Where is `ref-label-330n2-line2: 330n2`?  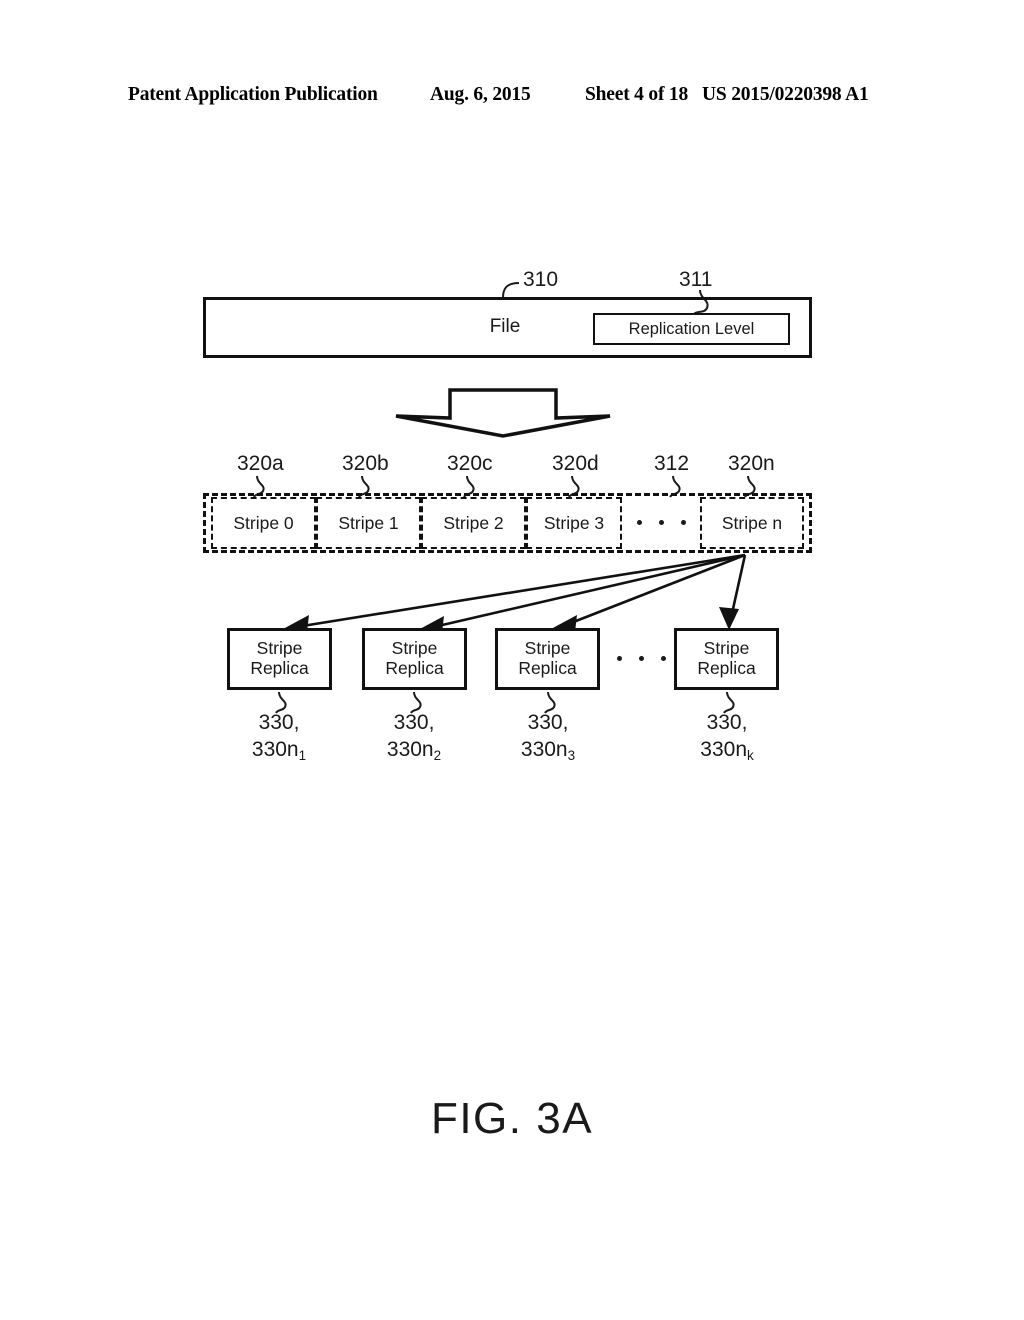 ref-label-330n2-line2: 330n2 is located at coordinates (414, 750).